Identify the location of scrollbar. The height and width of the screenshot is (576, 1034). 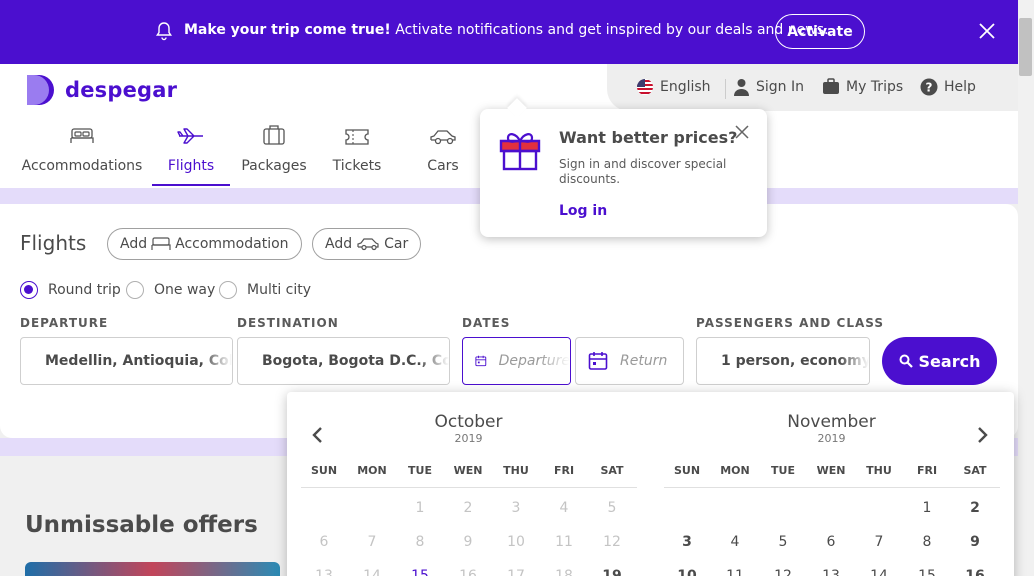
(1026, 288).